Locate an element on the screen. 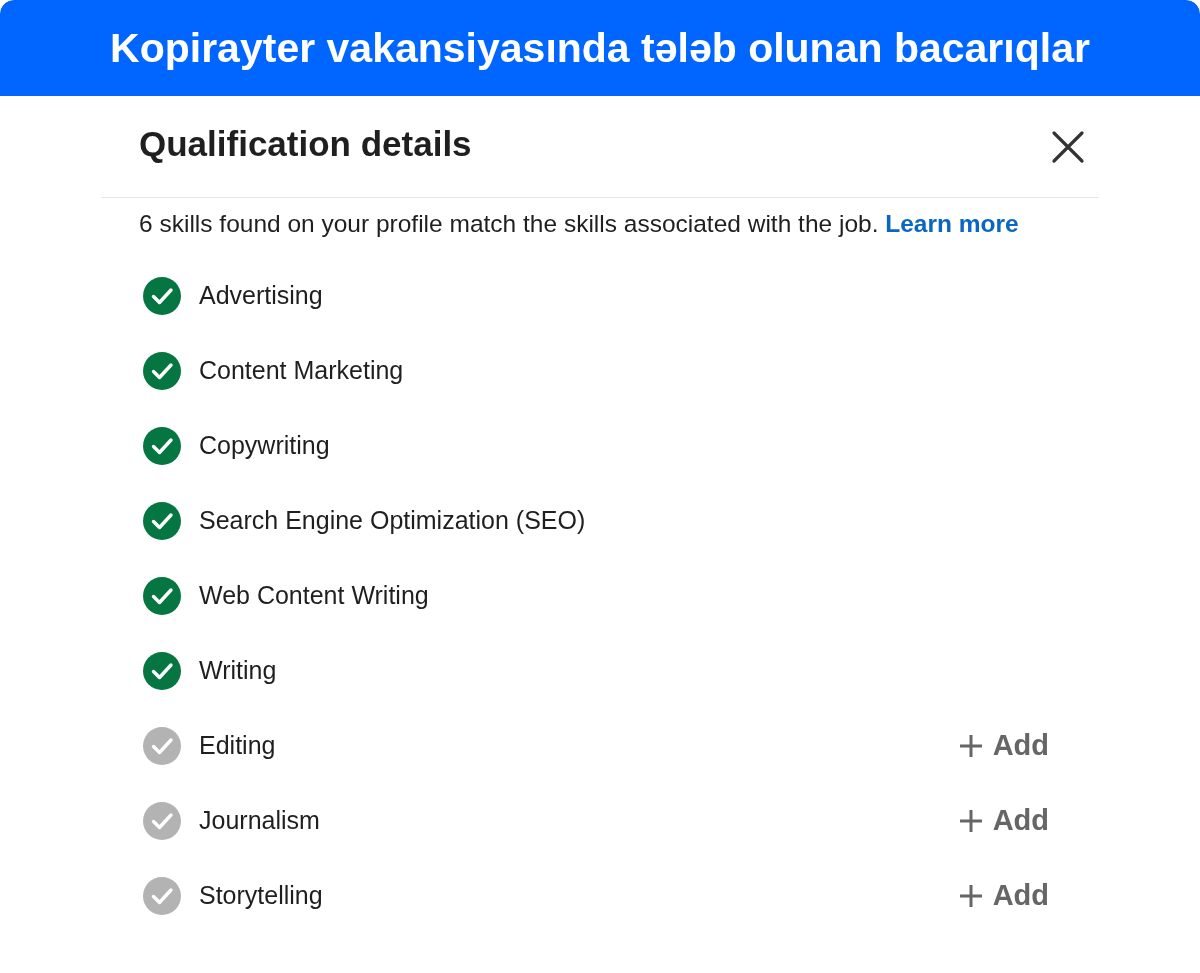  skill-name: Advertising is located at coordinates (261, 295).